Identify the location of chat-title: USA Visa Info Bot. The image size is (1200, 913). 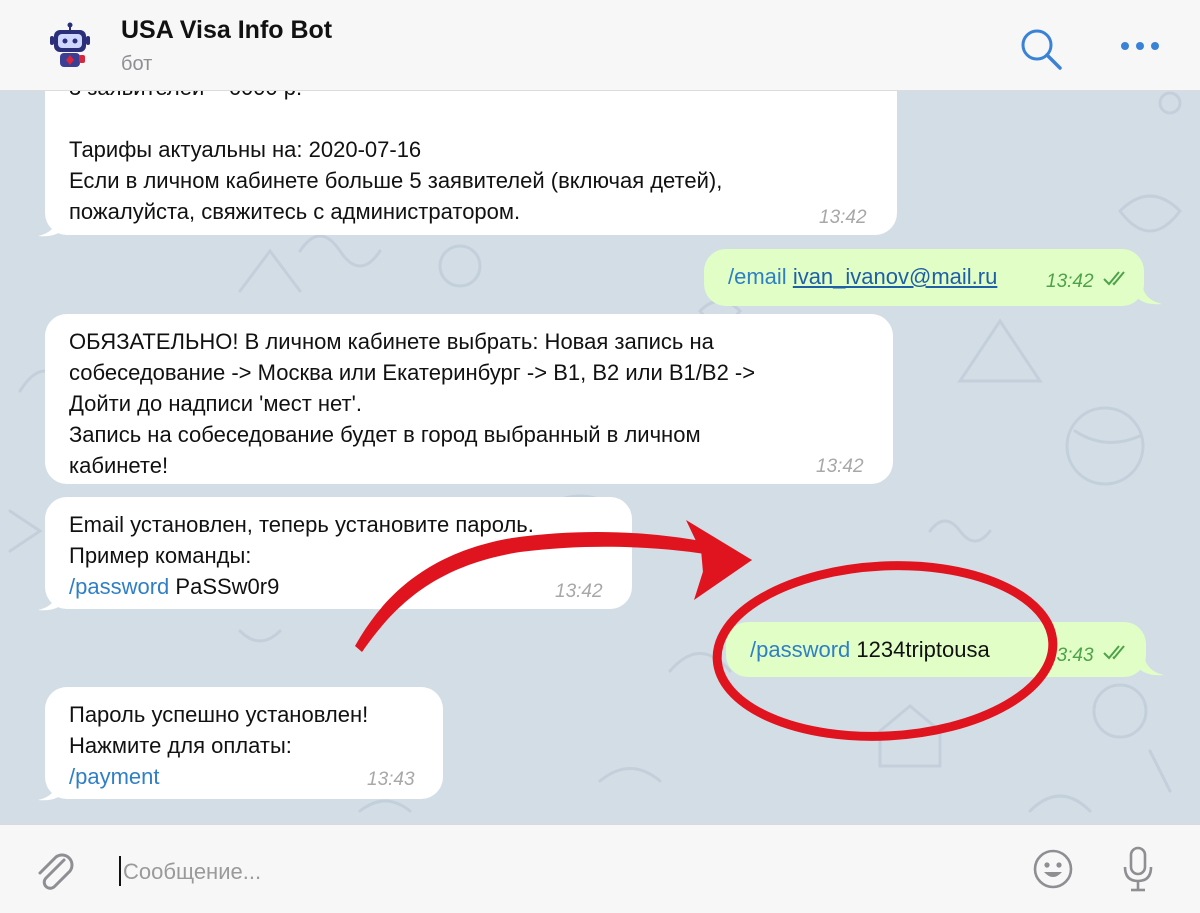
(226, 30).